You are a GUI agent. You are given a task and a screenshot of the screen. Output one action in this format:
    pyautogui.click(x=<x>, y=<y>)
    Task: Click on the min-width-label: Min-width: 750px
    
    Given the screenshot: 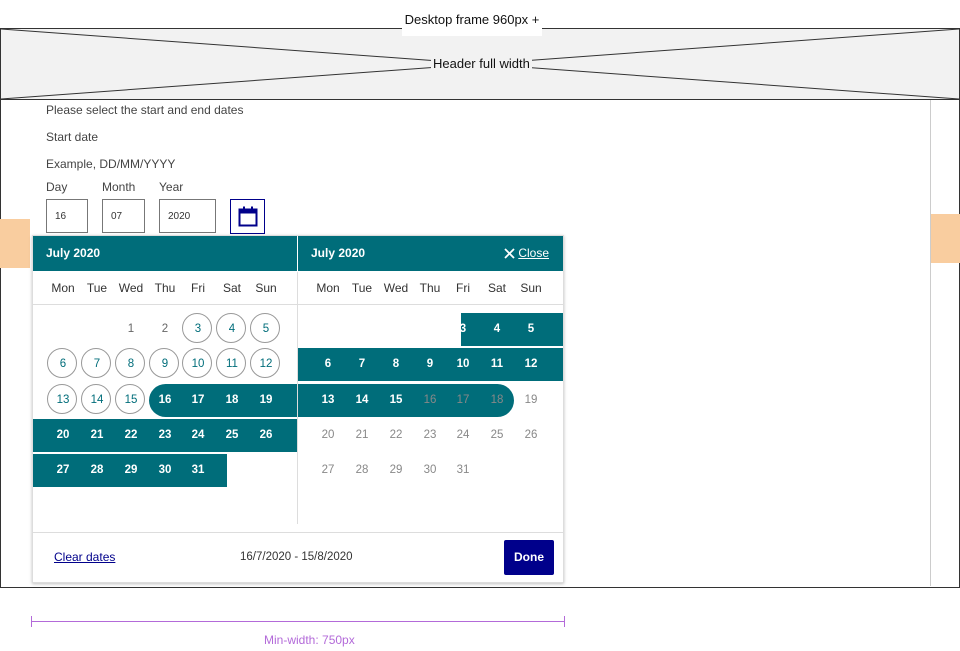 What is the action you would take?
    pyautogui.click(x=309, y=640)
    